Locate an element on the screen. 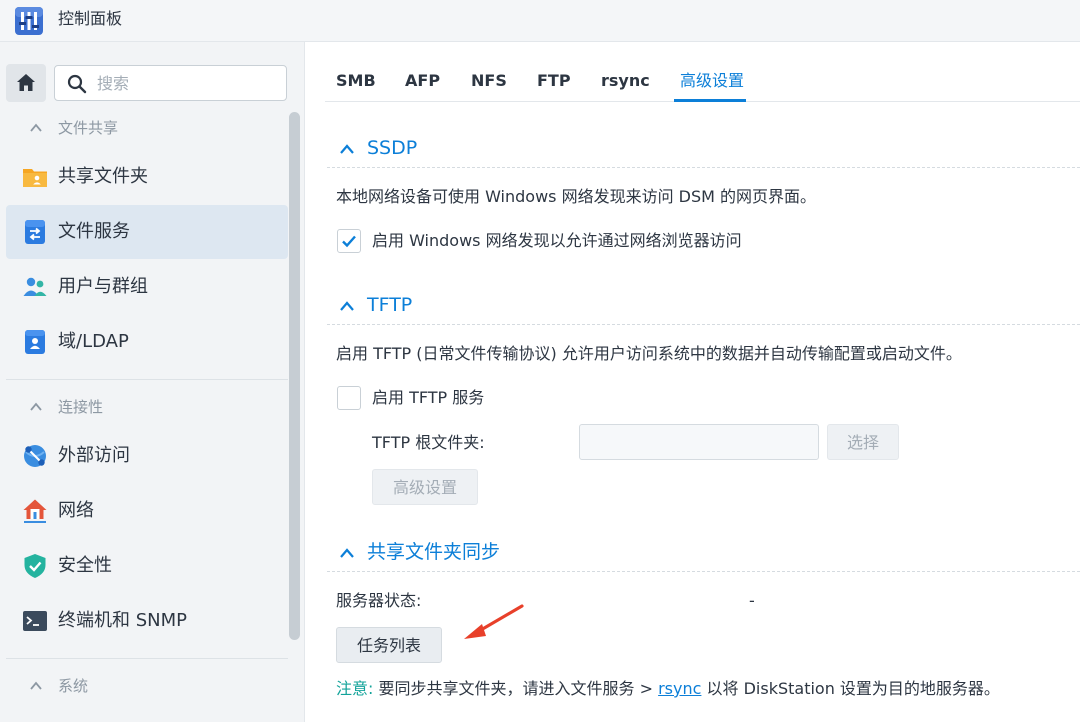  search-input is located at coordinates (187, 83).